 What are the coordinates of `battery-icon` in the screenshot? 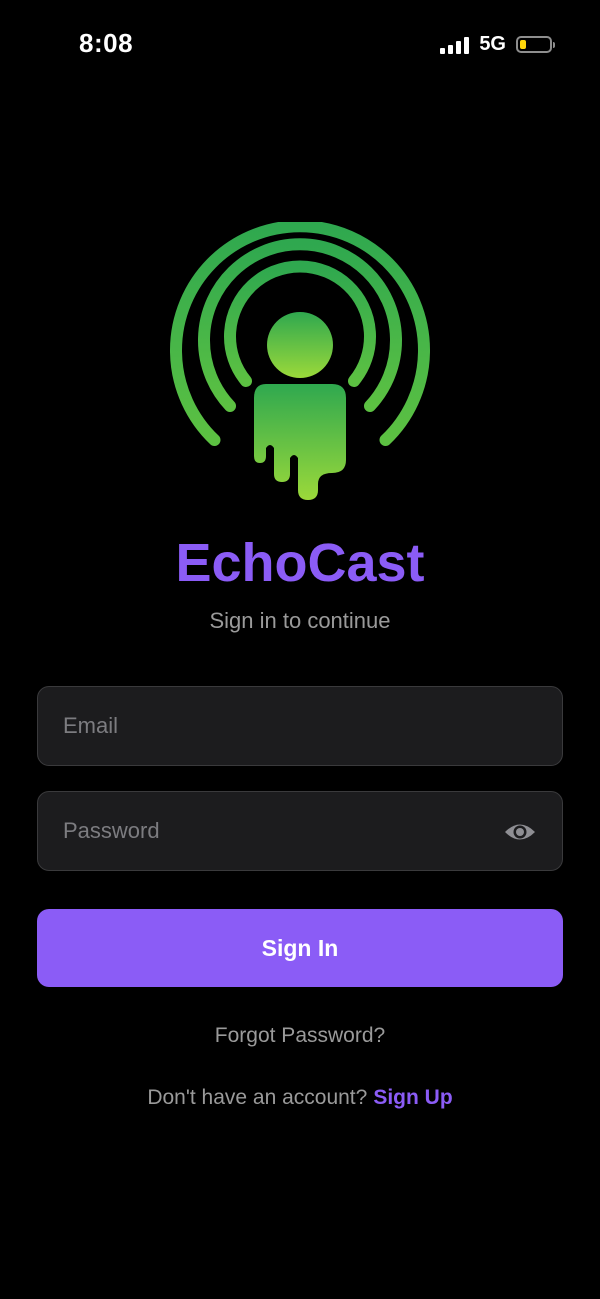 It's located at (535, 44).